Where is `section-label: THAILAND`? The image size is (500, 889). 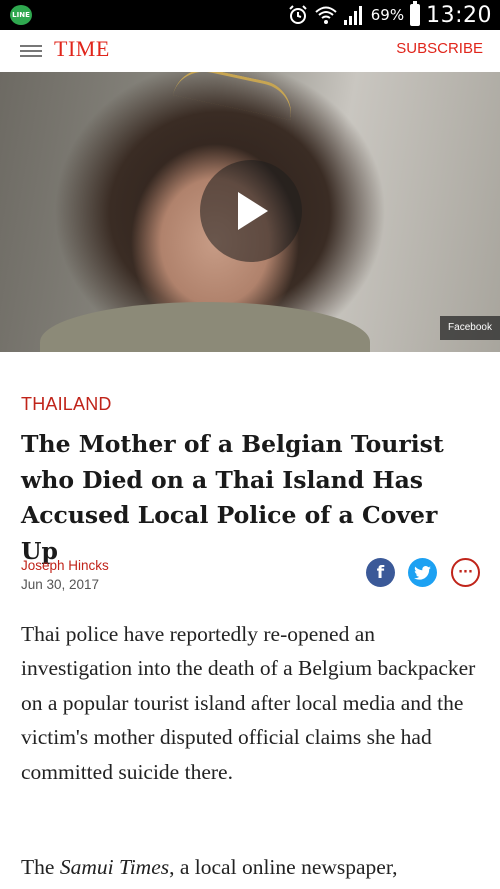 section-label: THAILAND is located at coordinates (66, 404).